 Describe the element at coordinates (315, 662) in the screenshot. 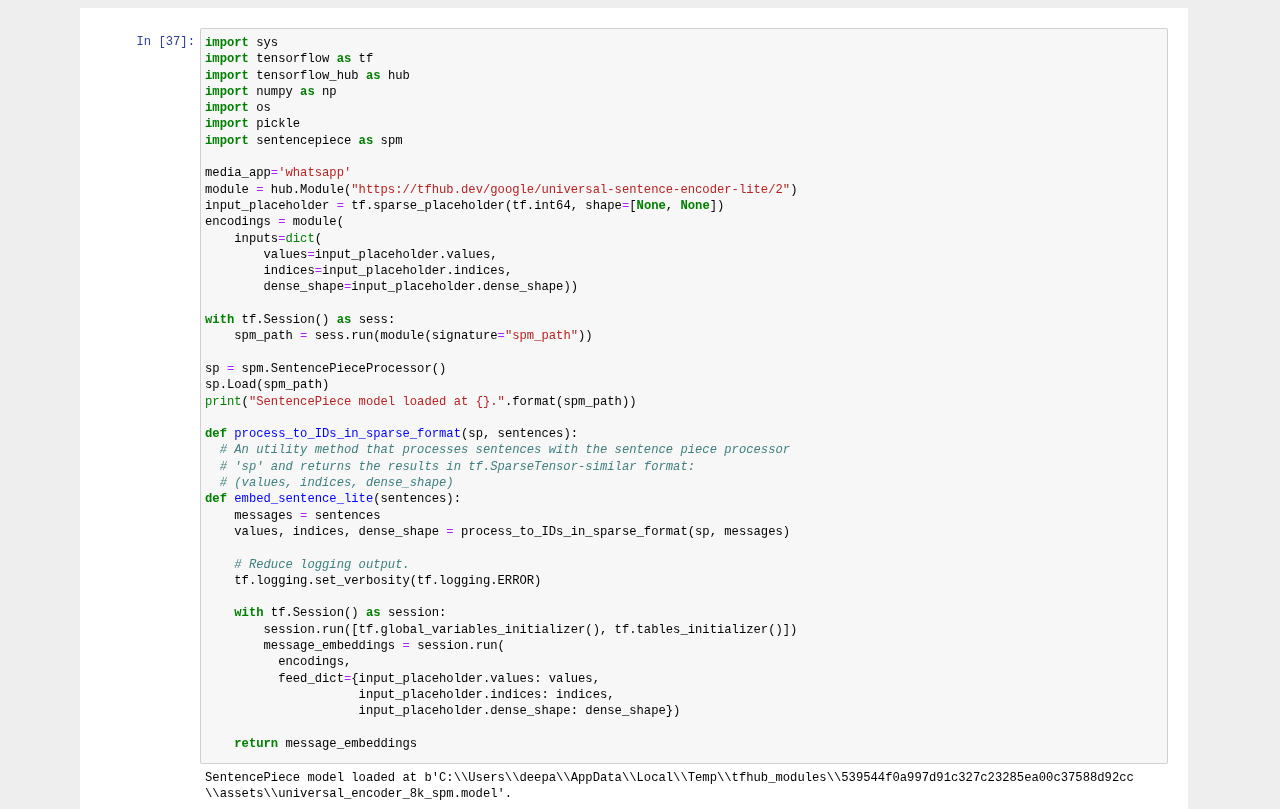

I see `code-line: encodings,` at that location.